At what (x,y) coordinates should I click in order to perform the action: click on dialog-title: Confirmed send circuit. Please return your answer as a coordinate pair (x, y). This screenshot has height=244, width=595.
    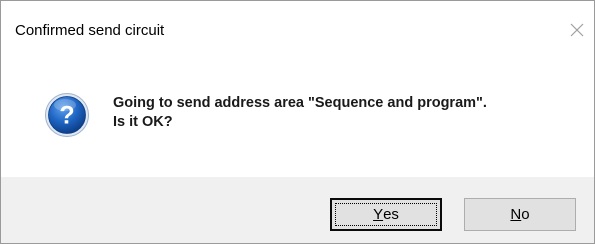
    Looking at the image, I should click on (90, 30).